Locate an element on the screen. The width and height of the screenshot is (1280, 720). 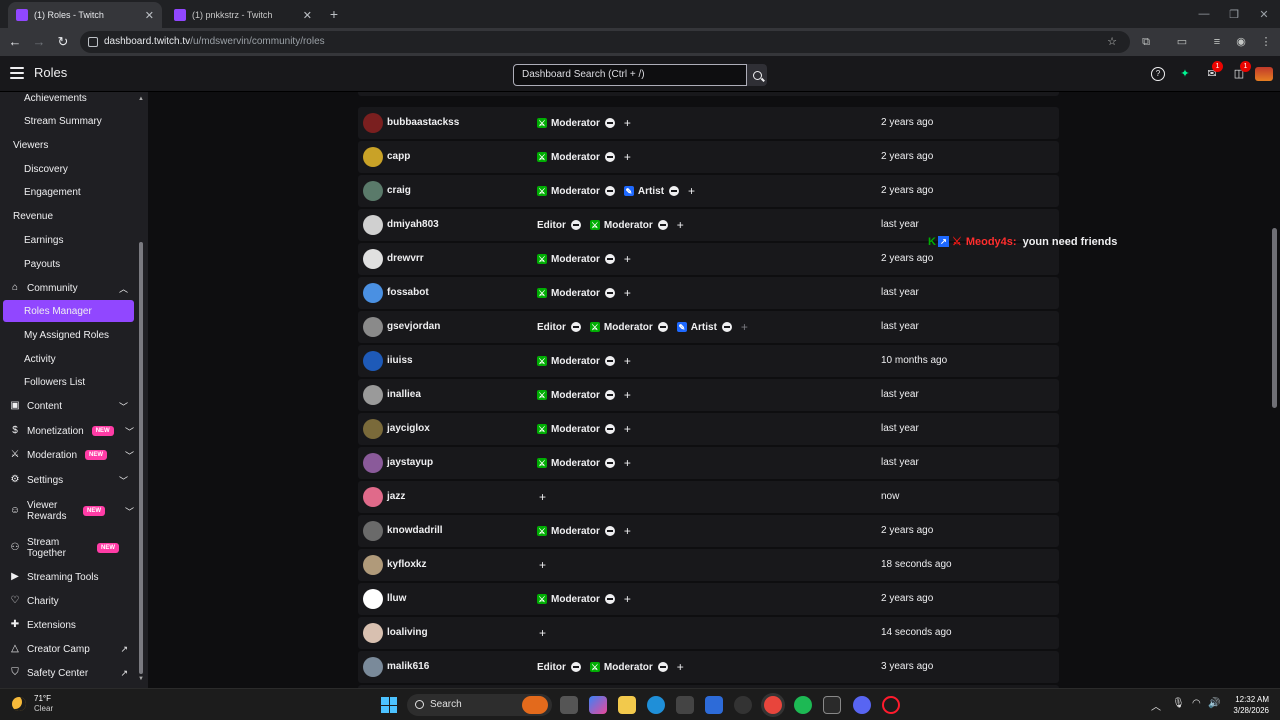
sidebar-section-viewer-rewards: ☺ Viewer Rewards NEW ﹀ is located at coordinates (73, 511).